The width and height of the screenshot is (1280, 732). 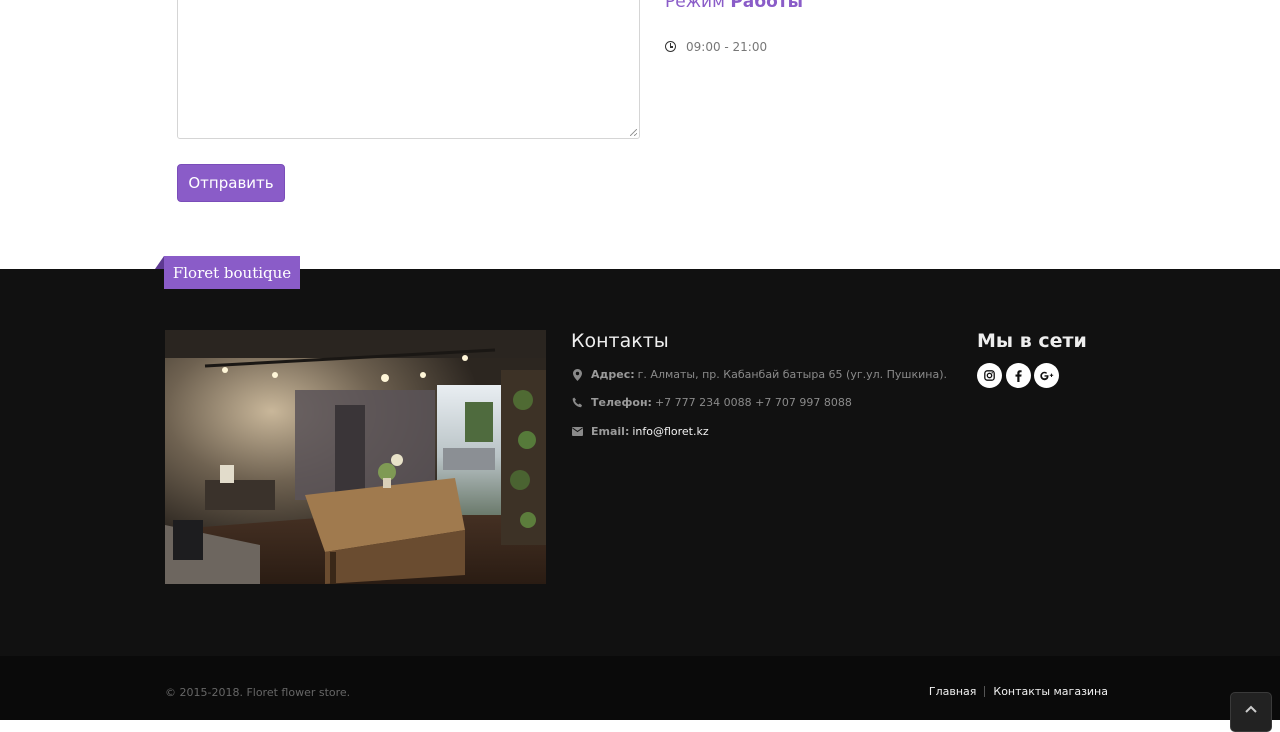 I want to click on instagram-icon, so click(x=989, y=375).